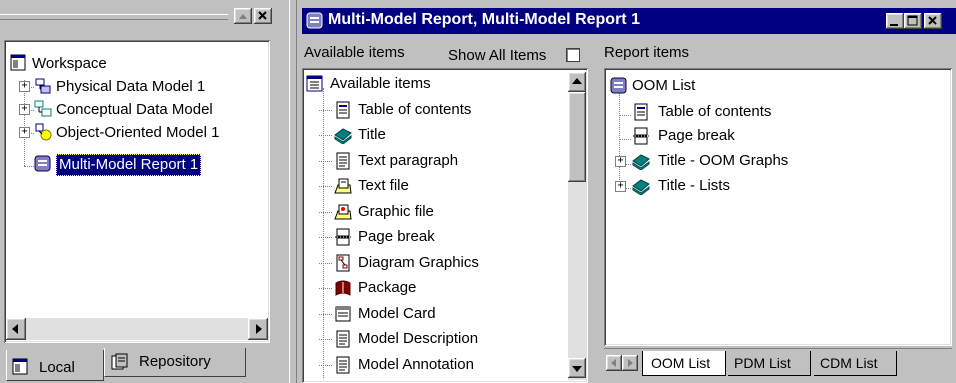  Describe the element at coordinates (137, 329) in the screenshot. I see `workspace-hscrollbar` at that location.